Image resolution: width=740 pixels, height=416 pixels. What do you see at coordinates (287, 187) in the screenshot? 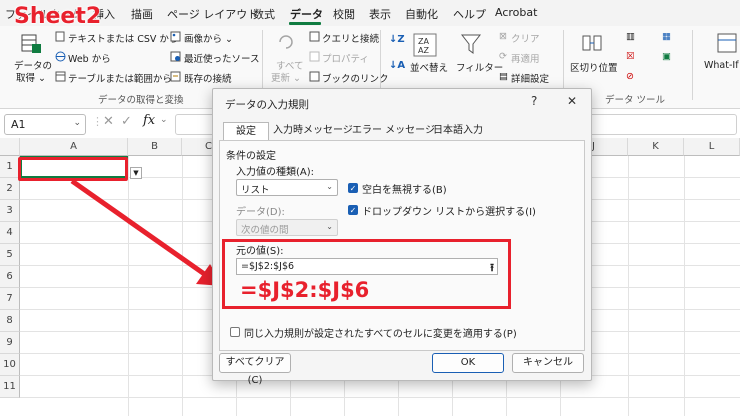
I see `allow-select: リスト ⌄` at bounding box center [287, 187].